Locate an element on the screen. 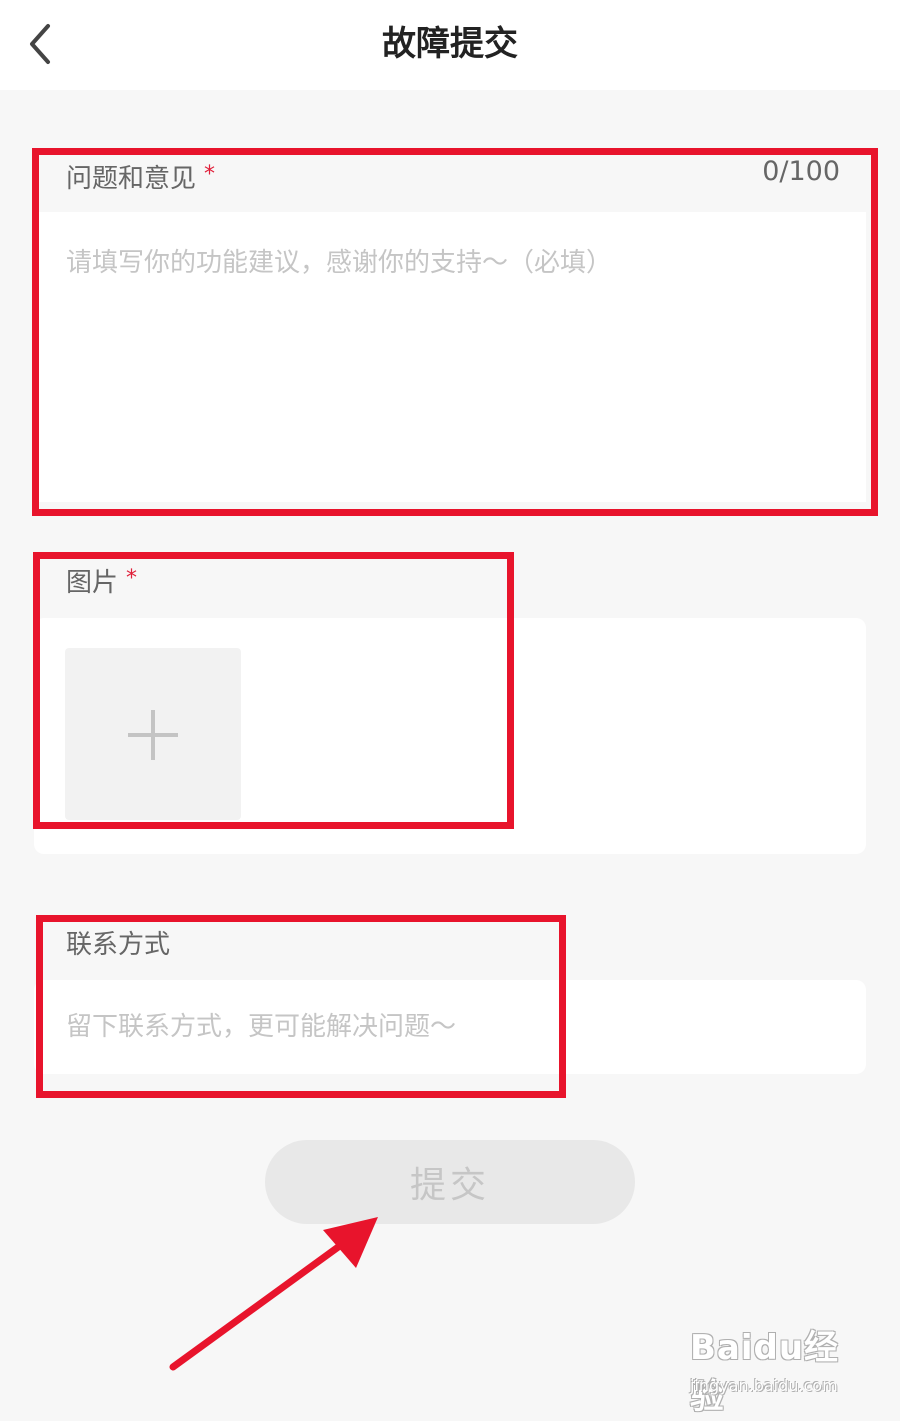  contact-label-row: 联系方式 is located at coordinates (118, 942).